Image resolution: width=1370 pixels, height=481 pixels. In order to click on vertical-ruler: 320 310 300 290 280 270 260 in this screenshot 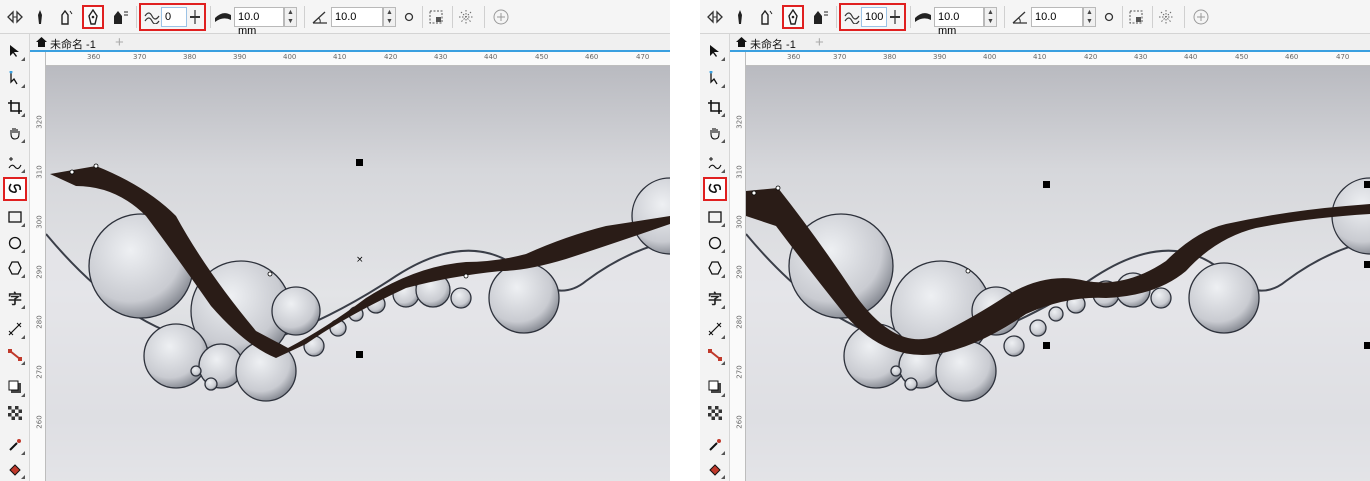, I will do `click(738, 266)`.